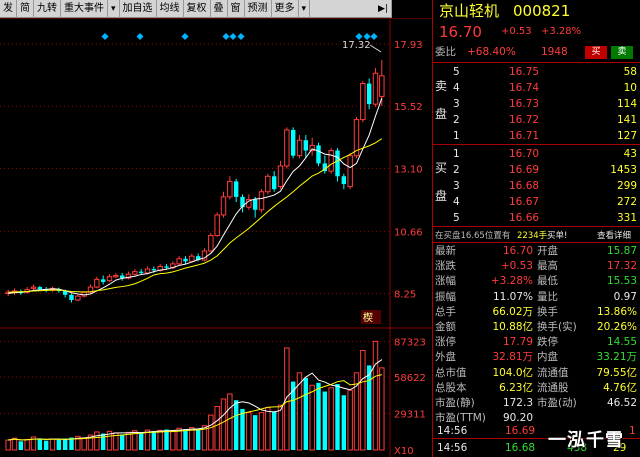 This screenshot has height=457, width=640. Describe the element at coordinates (536, 202) in the screenshot. I see `book-level-row: 4 16.67 272` at that location.